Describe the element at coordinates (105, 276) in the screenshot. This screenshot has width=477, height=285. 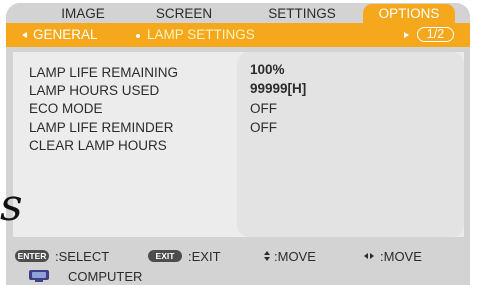
I see `input-source-label: COMPUTER` at that location.